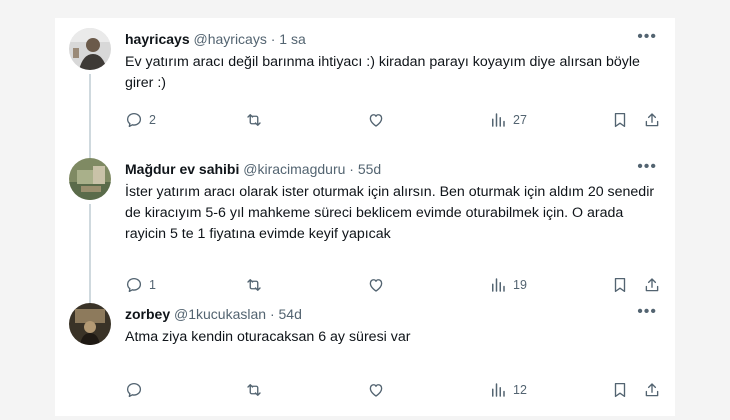 The height and width of the screenshot is (420, 730). I want to click on display-name: zorbey, so click(147, 314).